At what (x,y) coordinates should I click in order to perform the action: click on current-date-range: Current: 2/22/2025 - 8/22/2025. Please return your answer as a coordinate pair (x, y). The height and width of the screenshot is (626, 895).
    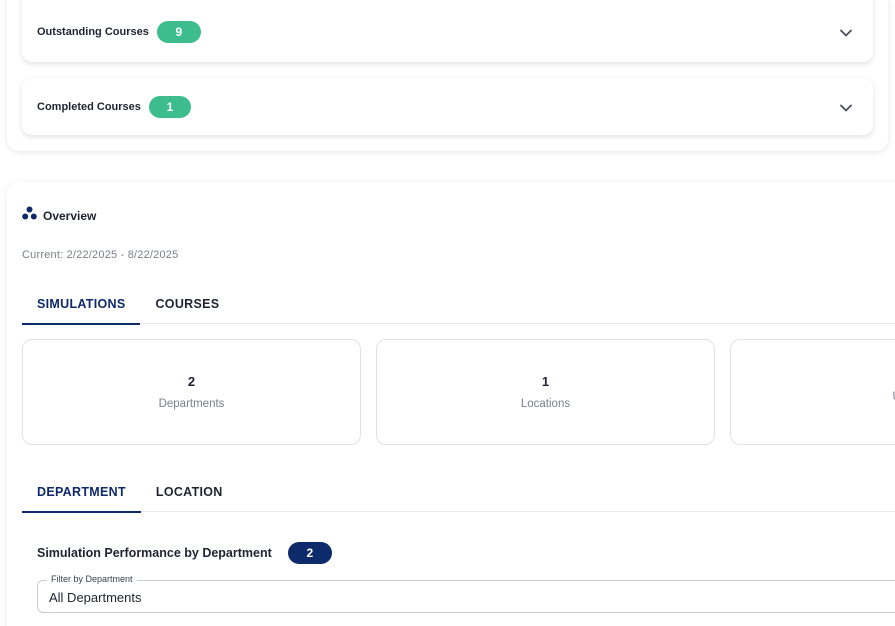
    Looking at the image, I should click on (100, 255).